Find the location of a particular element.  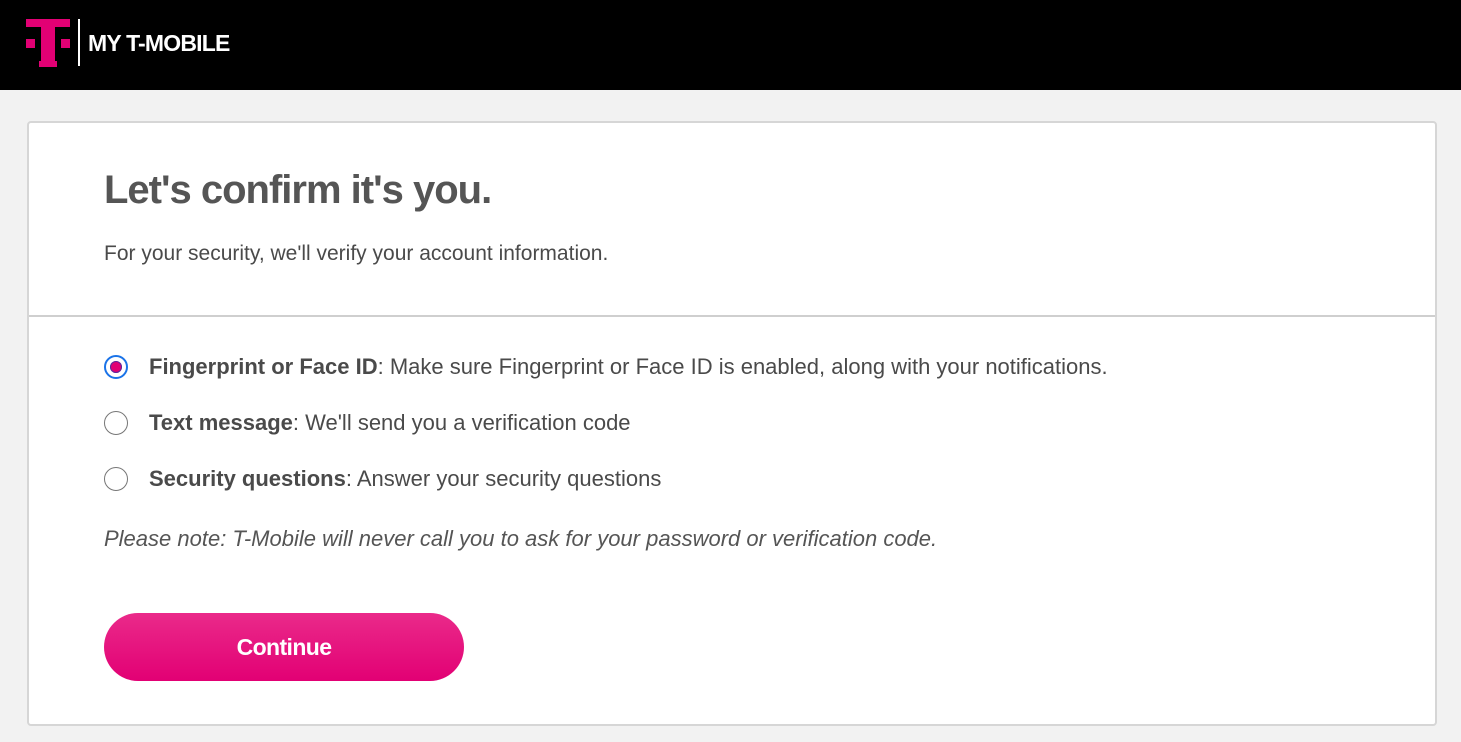

text-message-radio is located at coordinates (116, 423).